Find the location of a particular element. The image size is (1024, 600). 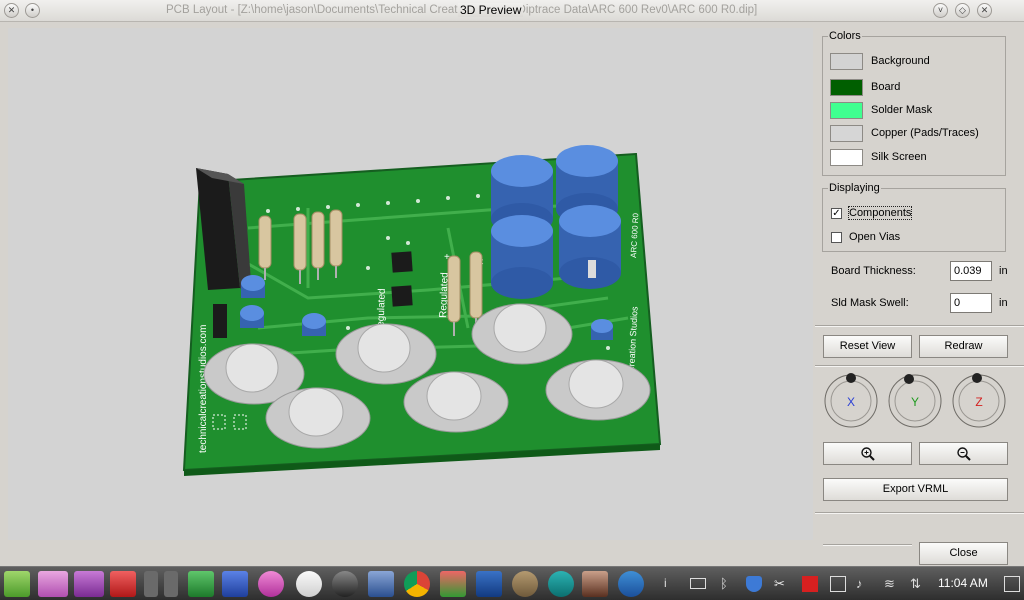

z-axis-label: Z is located at coordinates (978, 402).